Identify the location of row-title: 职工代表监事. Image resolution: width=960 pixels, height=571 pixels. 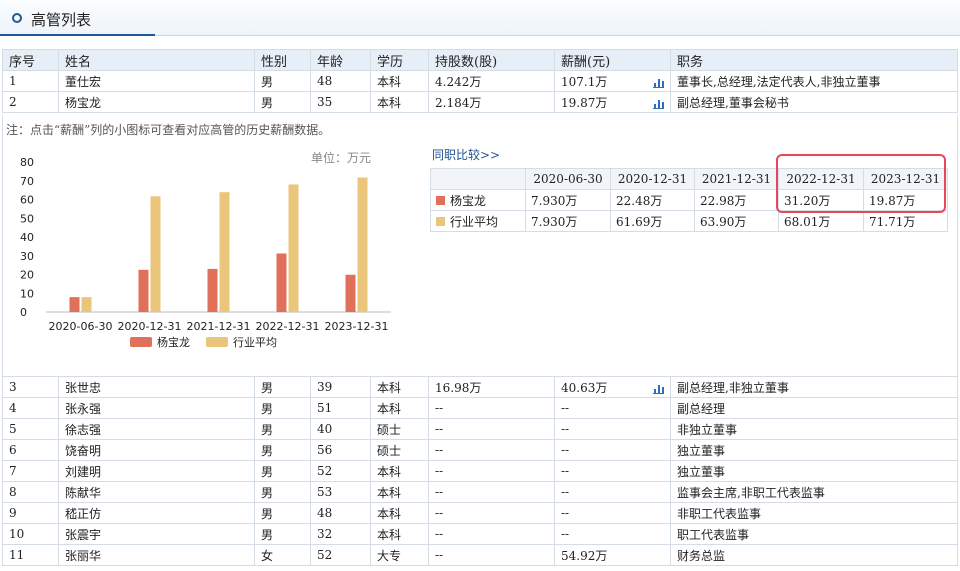
(814, 534).